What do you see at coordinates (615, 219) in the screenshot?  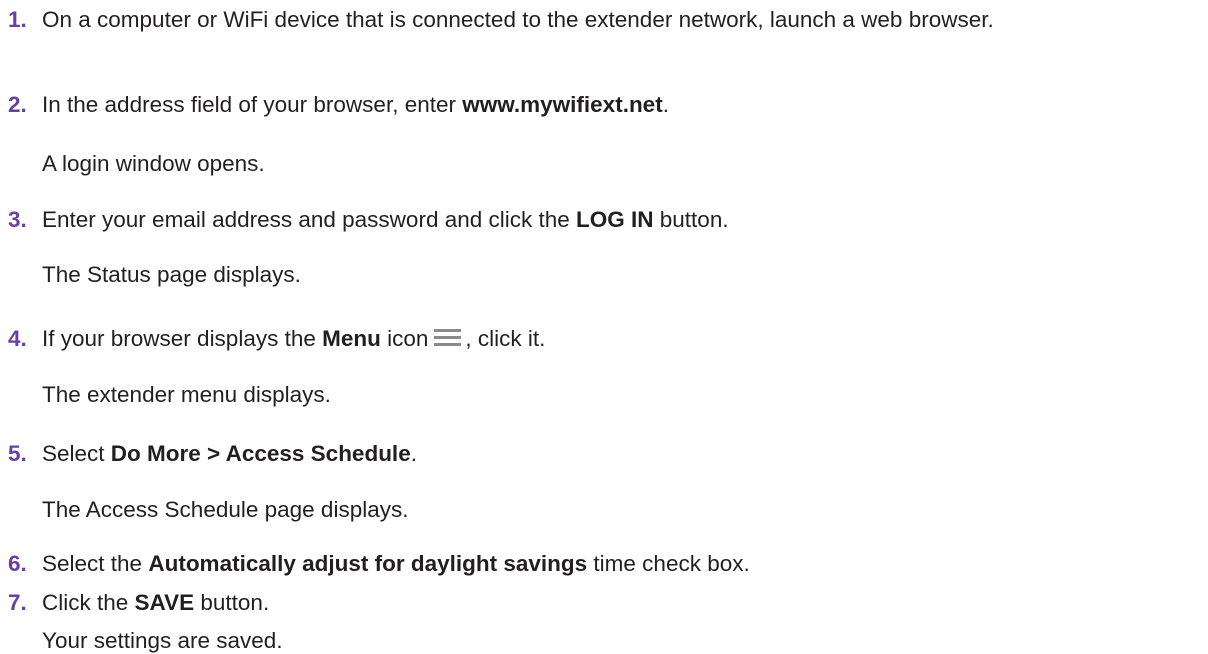 I see `login-button-label: LOG IN` at bounding box center [615, 219].